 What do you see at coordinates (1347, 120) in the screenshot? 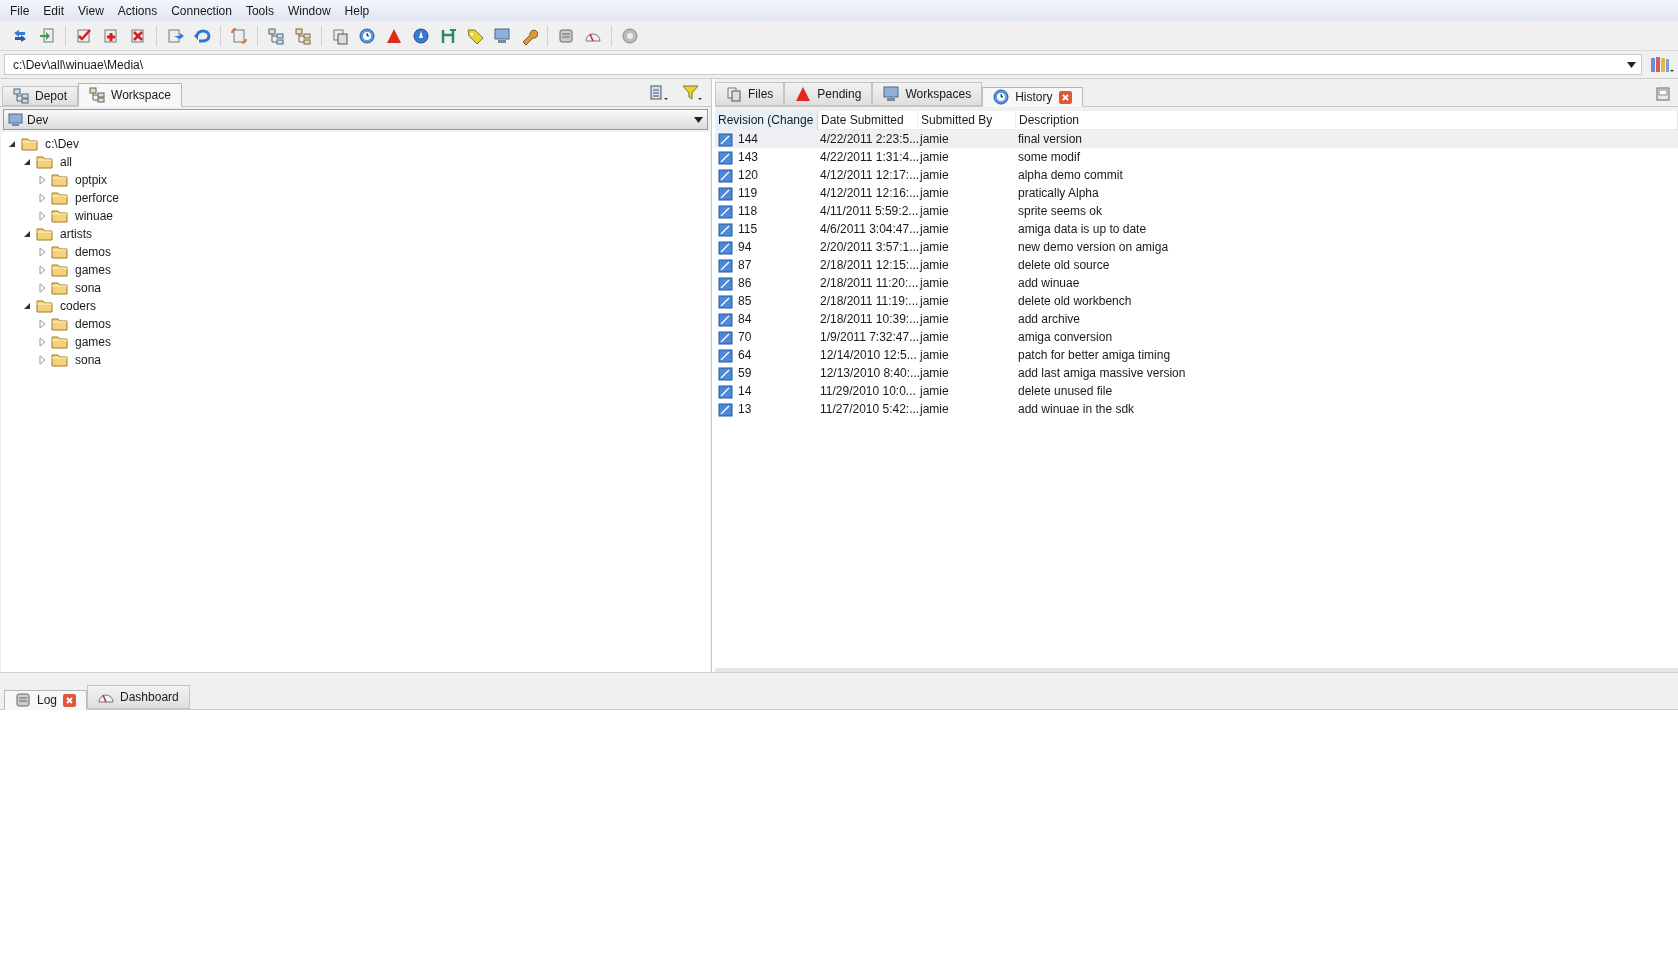
I see `column-header: Description` at bounding box center [1347, 120].